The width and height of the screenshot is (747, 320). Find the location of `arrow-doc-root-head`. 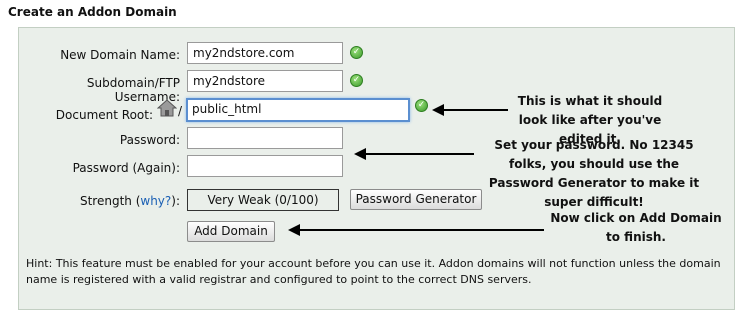

arrow-doc-root-head is located at coordinates (438, 110).